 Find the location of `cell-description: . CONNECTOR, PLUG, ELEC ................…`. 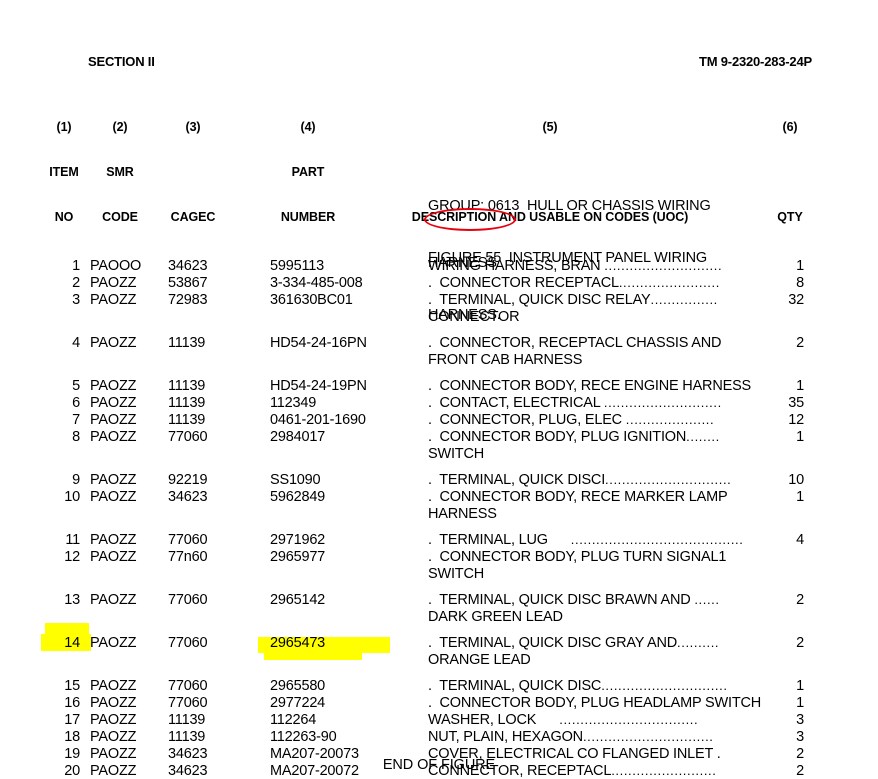

cell-description: . CONNECTOR, PLUG, ELEC ................… is located at coordinates (602, 420).